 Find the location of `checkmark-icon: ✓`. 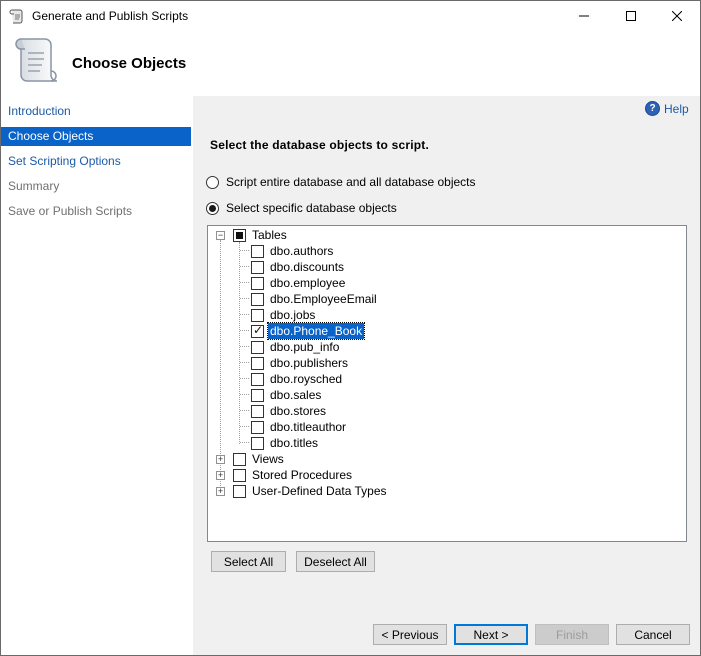

checkmark-icon: ✓ is located at coordinates (258, 330).